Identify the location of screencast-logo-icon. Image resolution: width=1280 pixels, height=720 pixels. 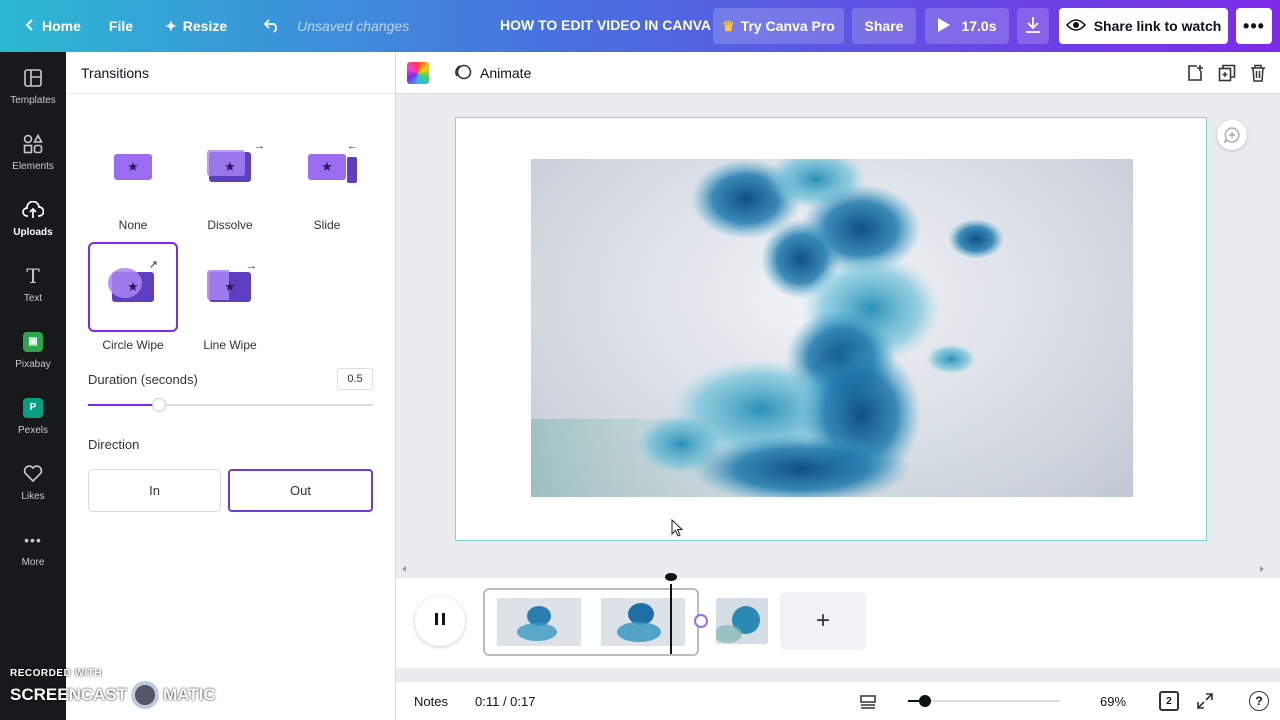
(145, 695).